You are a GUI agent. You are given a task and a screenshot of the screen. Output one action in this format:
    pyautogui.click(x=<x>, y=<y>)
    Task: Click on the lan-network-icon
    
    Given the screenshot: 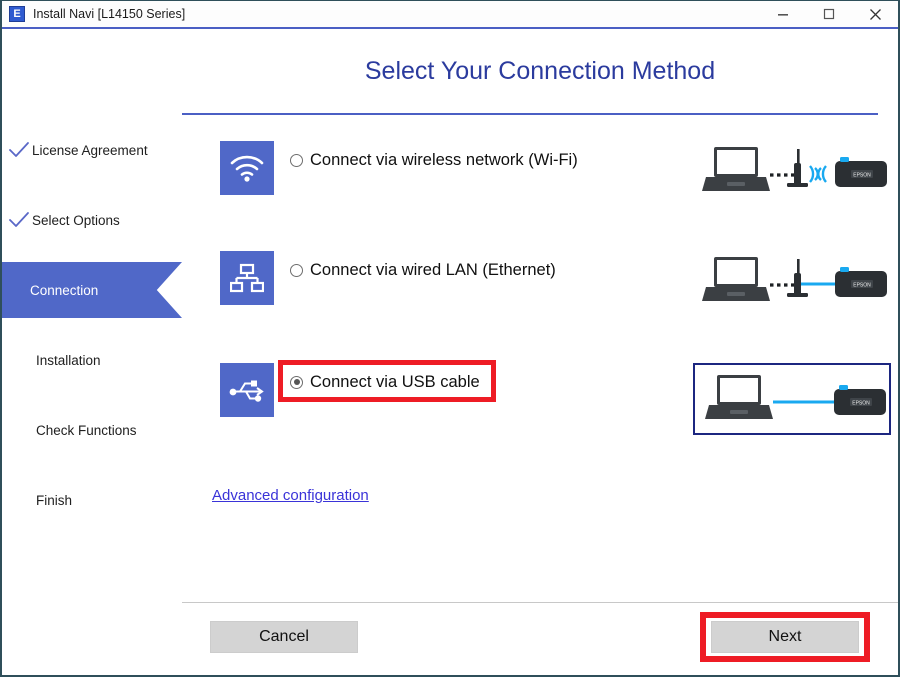 What is the action you would take?
    pyautogui.click(x=247, y=278)
    